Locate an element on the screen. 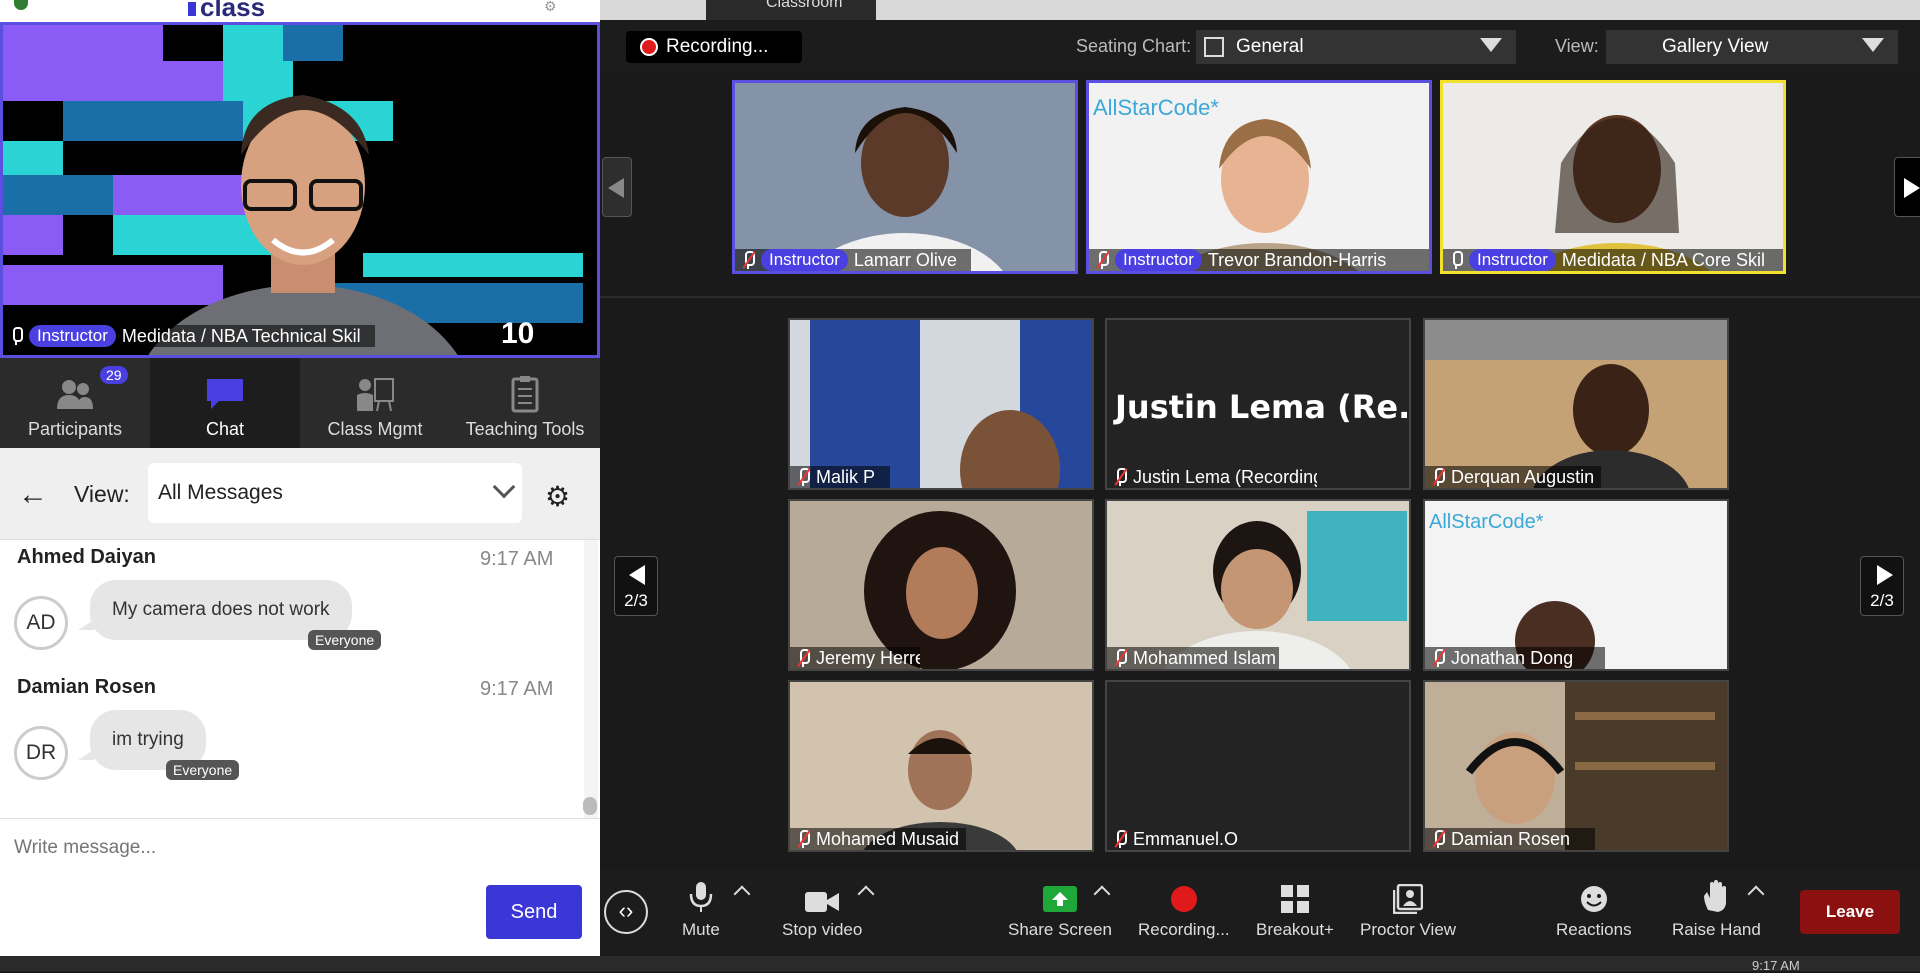  tab-class-mgmt: Class Mgmt is located at coordinates (375, 403).